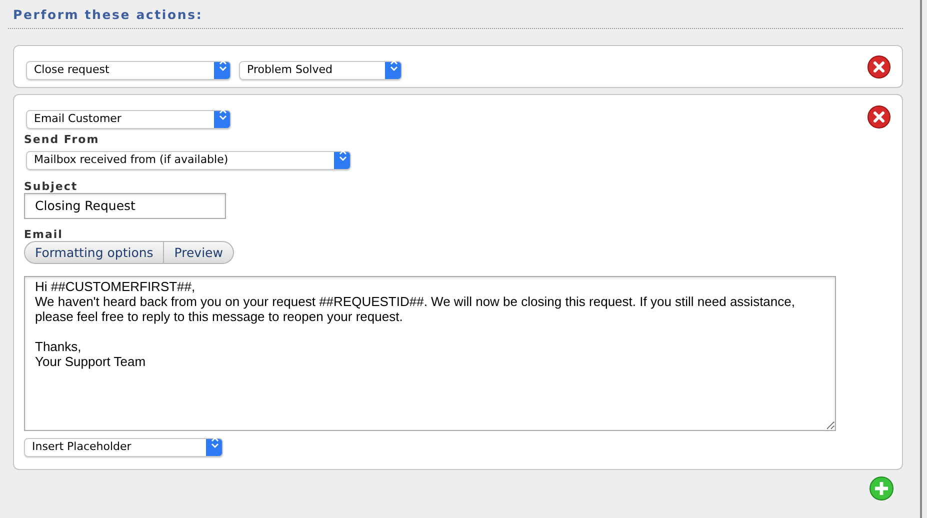 The width and height of the screenshot is (927, 518). Describe the element at coordinates (881, 488) in the screenshot. I see `add-icon` at that location.